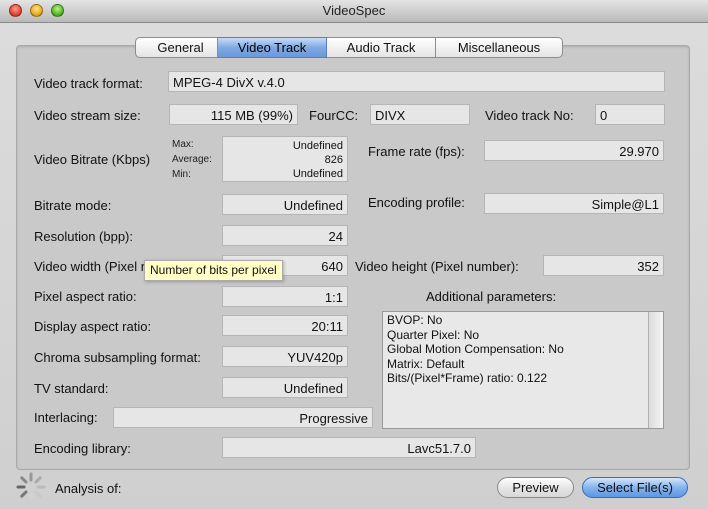 The height and width of the screenshot is (509, 708). What do you see at coordinates (82, 448) in the screenshot?
I see `encoding-library-label: Encoding library:` at bounding box center [82, 448].